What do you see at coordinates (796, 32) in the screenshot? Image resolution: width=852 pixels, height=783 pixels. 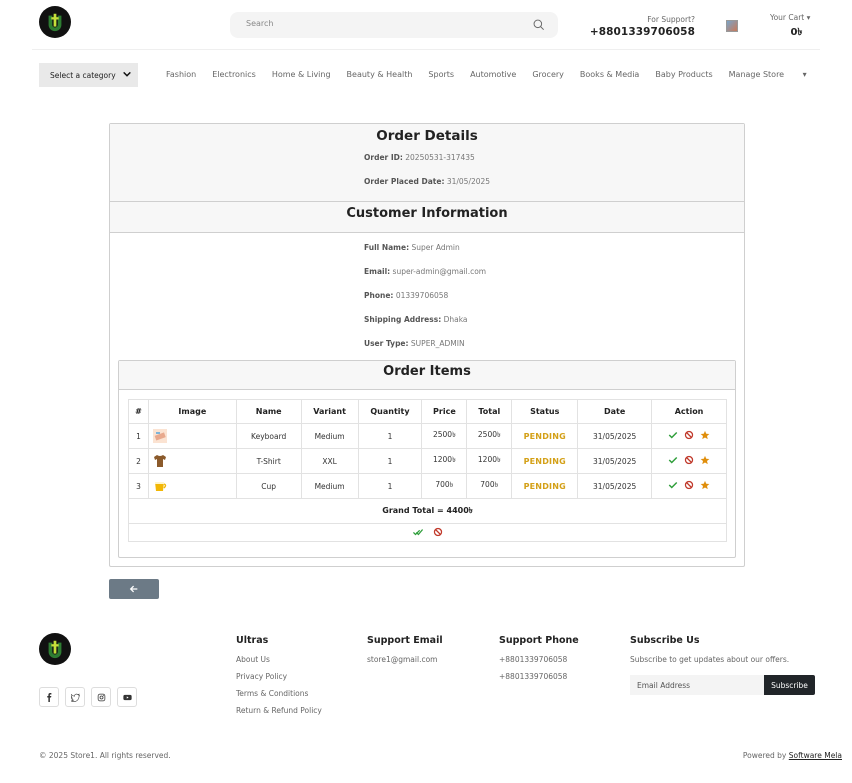 I see `cart-amount: 0৳` at bounding box center [796, 32].